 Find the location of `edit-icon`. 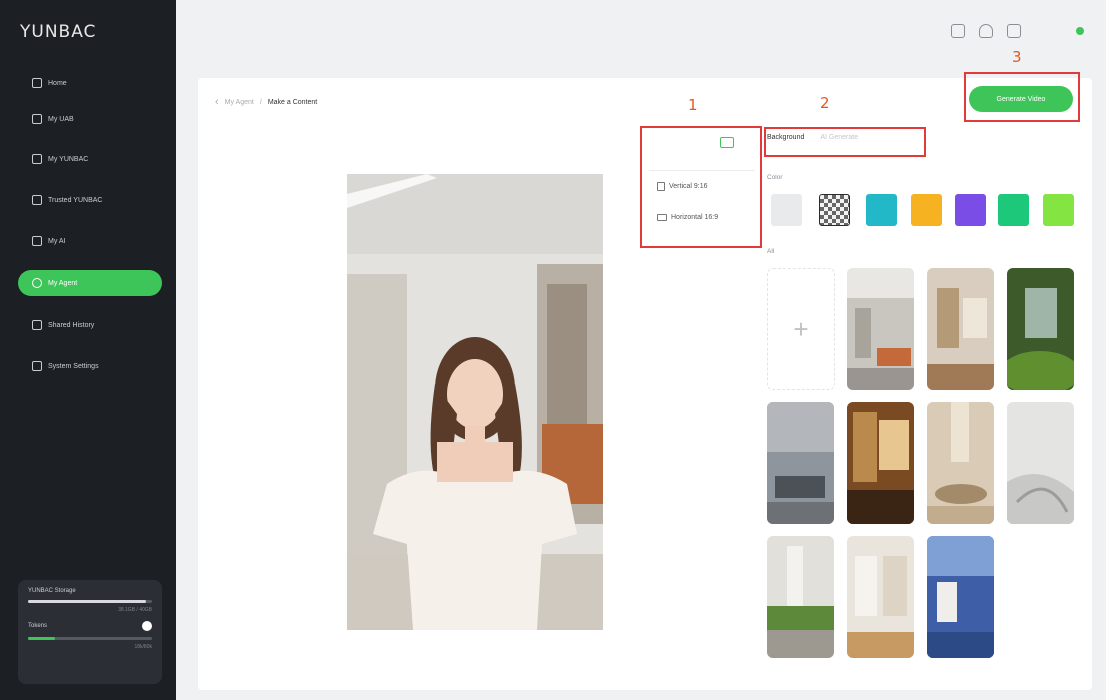

edit-icon is located at coordinates (958, 31).